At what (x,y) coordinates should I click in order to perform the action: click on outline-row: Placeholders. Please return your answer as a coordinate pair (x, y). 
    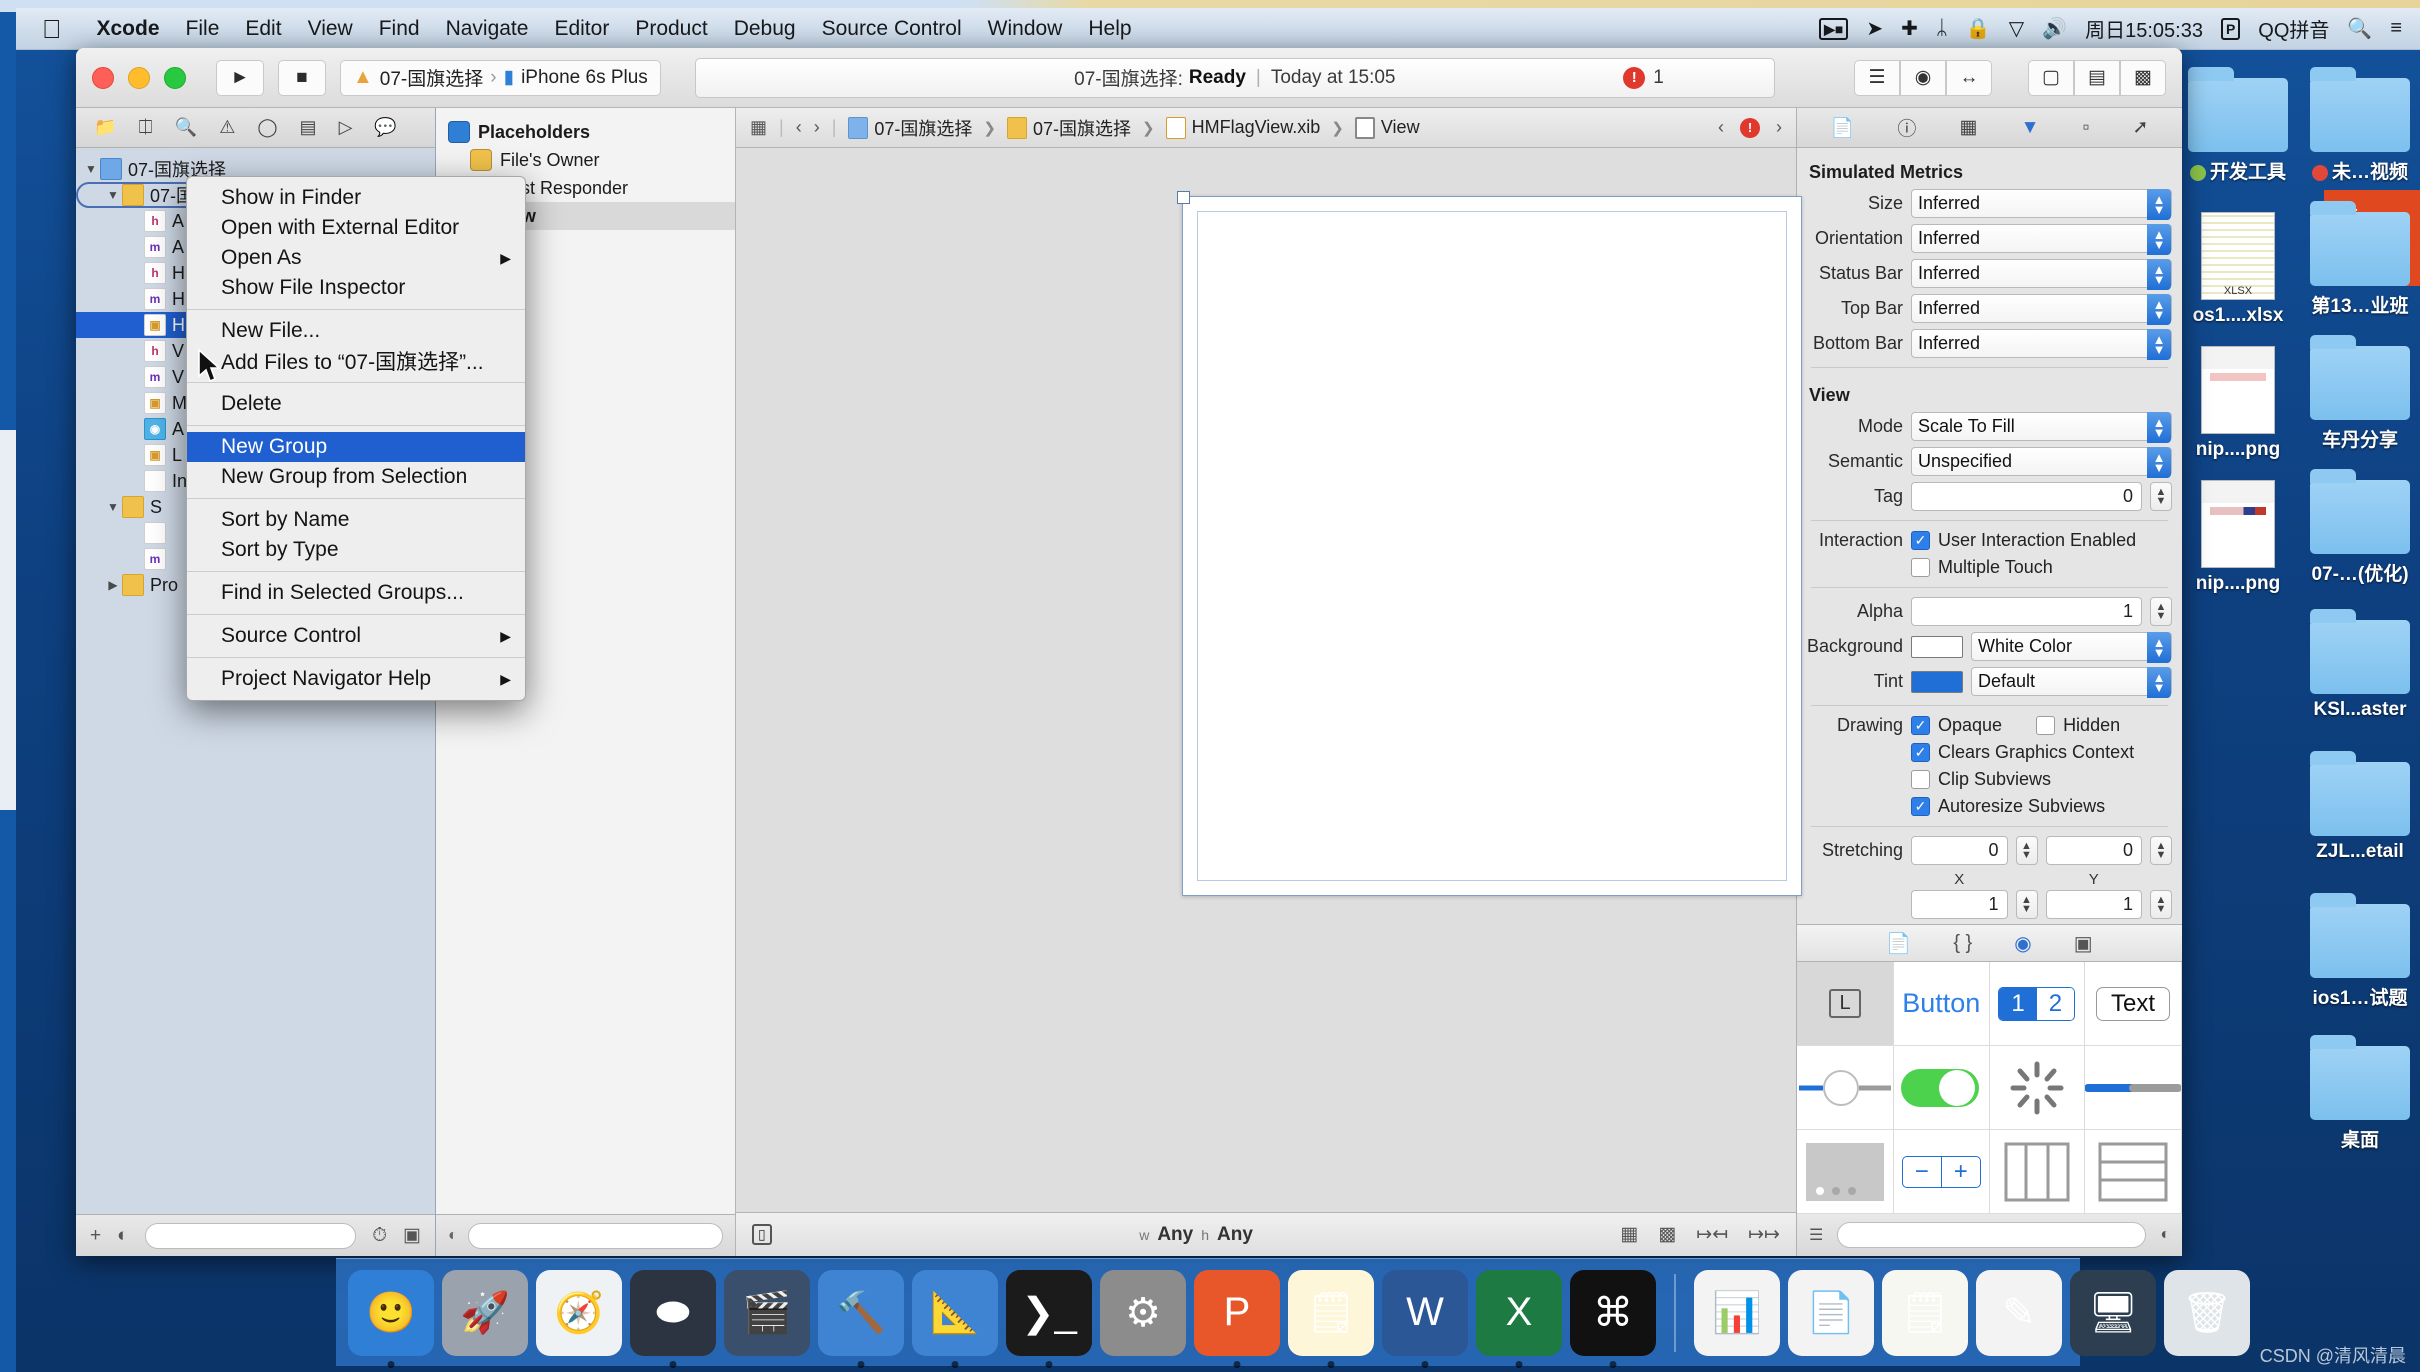
    Looking at the image, I should click on (585, 132).